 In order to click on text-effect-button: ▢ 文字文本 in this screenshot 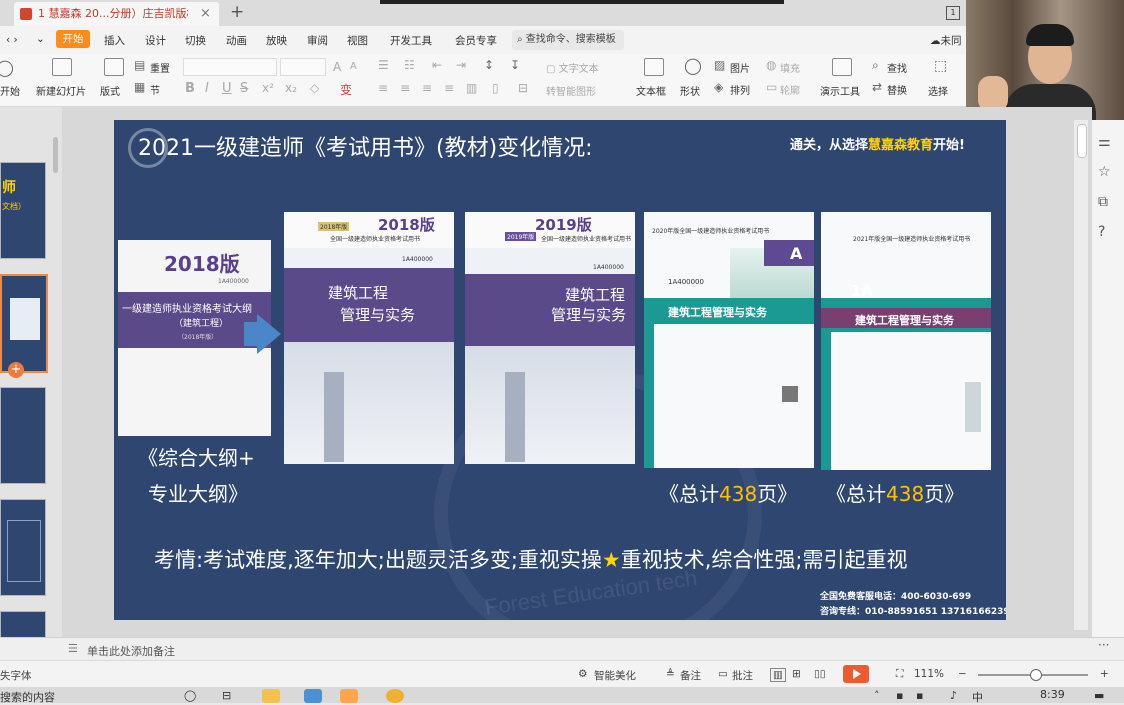, I will do `click(572, 67)`.